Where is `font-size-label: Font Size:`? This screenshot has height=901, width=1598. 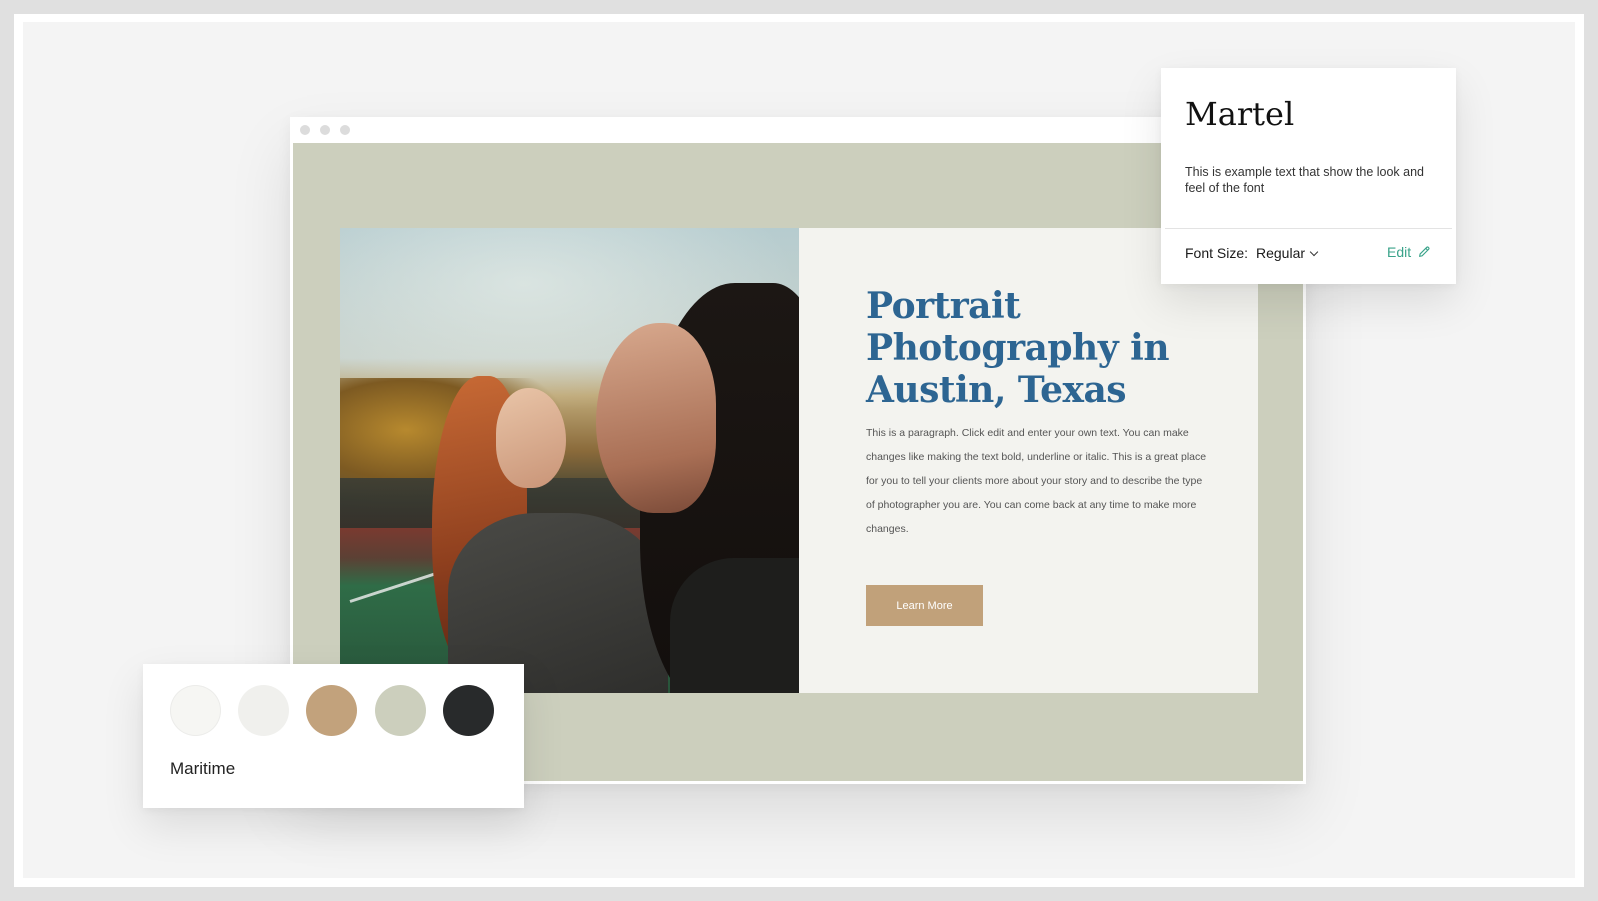 font-size-label: Font Size: is located at coordinates (1217, 253).